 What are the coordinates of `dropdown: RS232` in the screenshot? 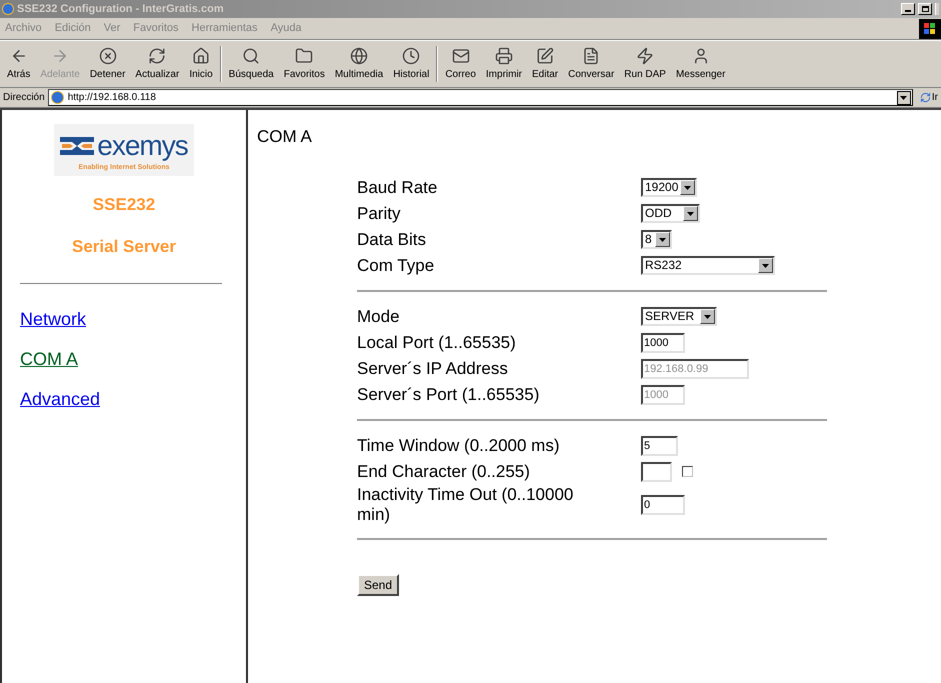 It's located at (708, 265).